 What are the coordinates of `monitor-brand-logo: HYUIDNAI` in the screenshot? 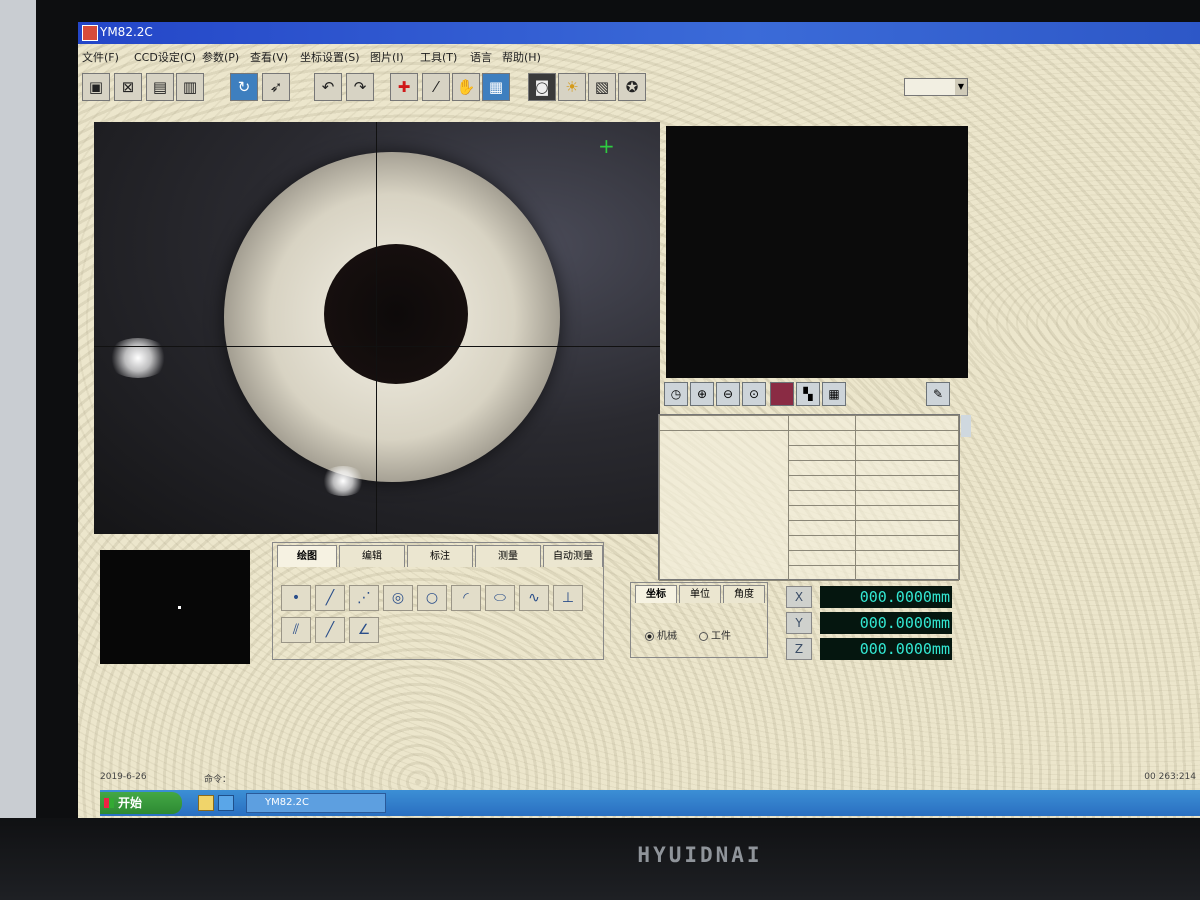 It's located at (700, 855).